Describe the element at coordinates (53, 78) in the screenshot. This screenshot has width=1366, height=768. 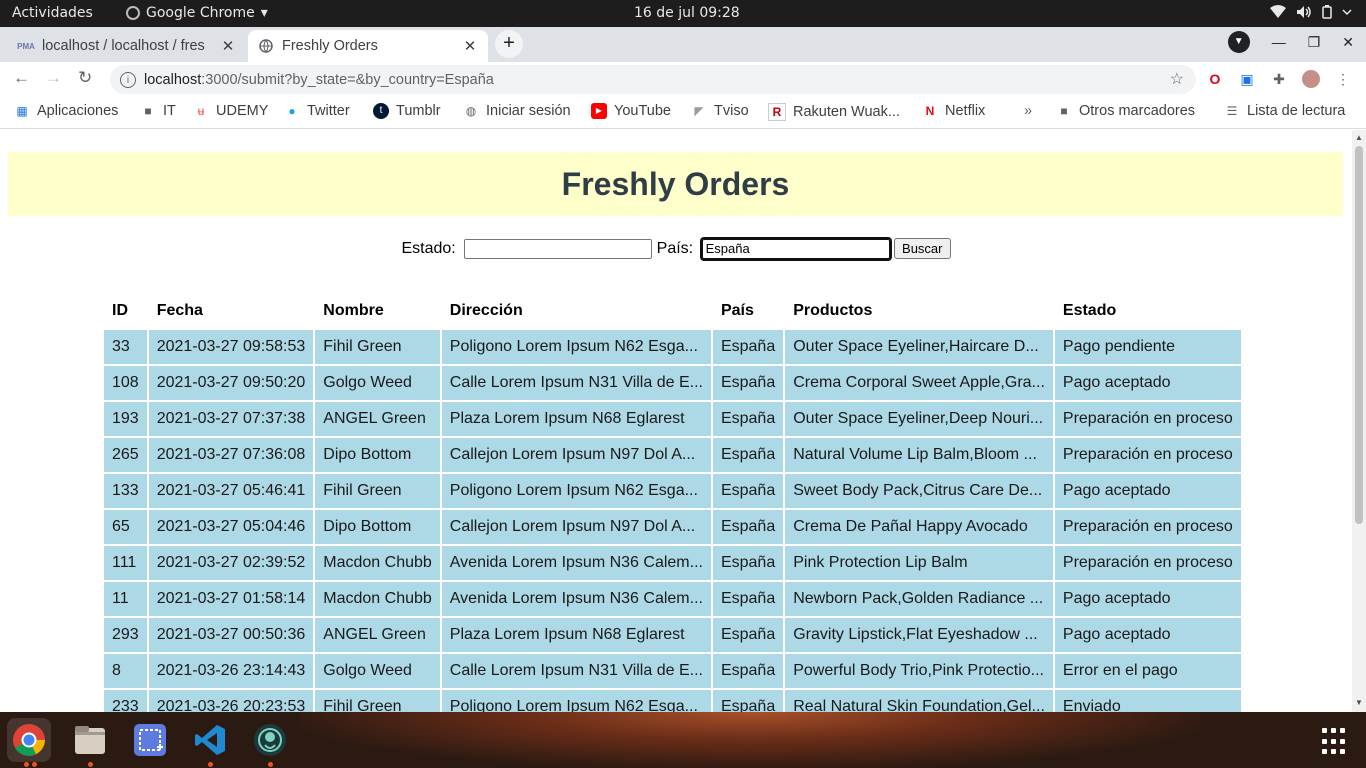
I see `forward-arrow-icon: →` at that location.